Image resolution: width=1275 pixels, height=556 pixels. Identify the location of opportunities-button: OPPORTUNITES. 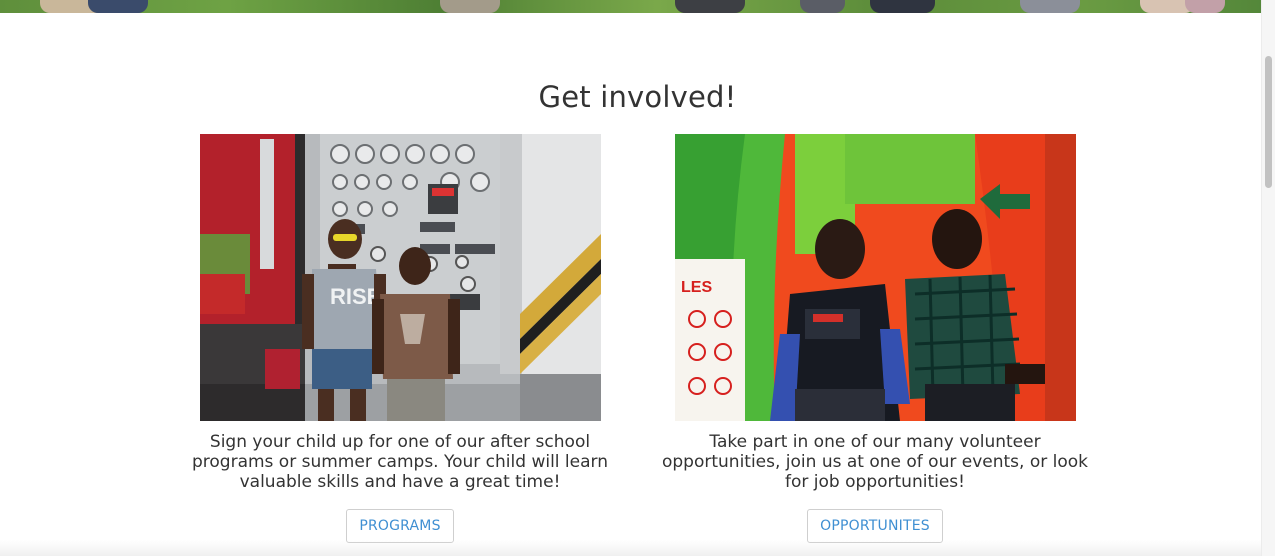
(875, 526).